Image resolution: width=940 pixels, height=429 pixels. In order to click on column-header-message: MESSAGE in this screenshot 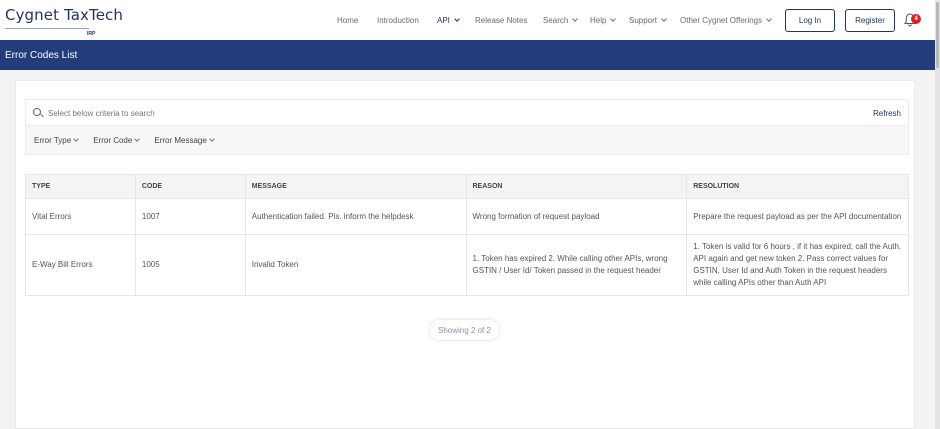, I will do `click(355, 186)`.